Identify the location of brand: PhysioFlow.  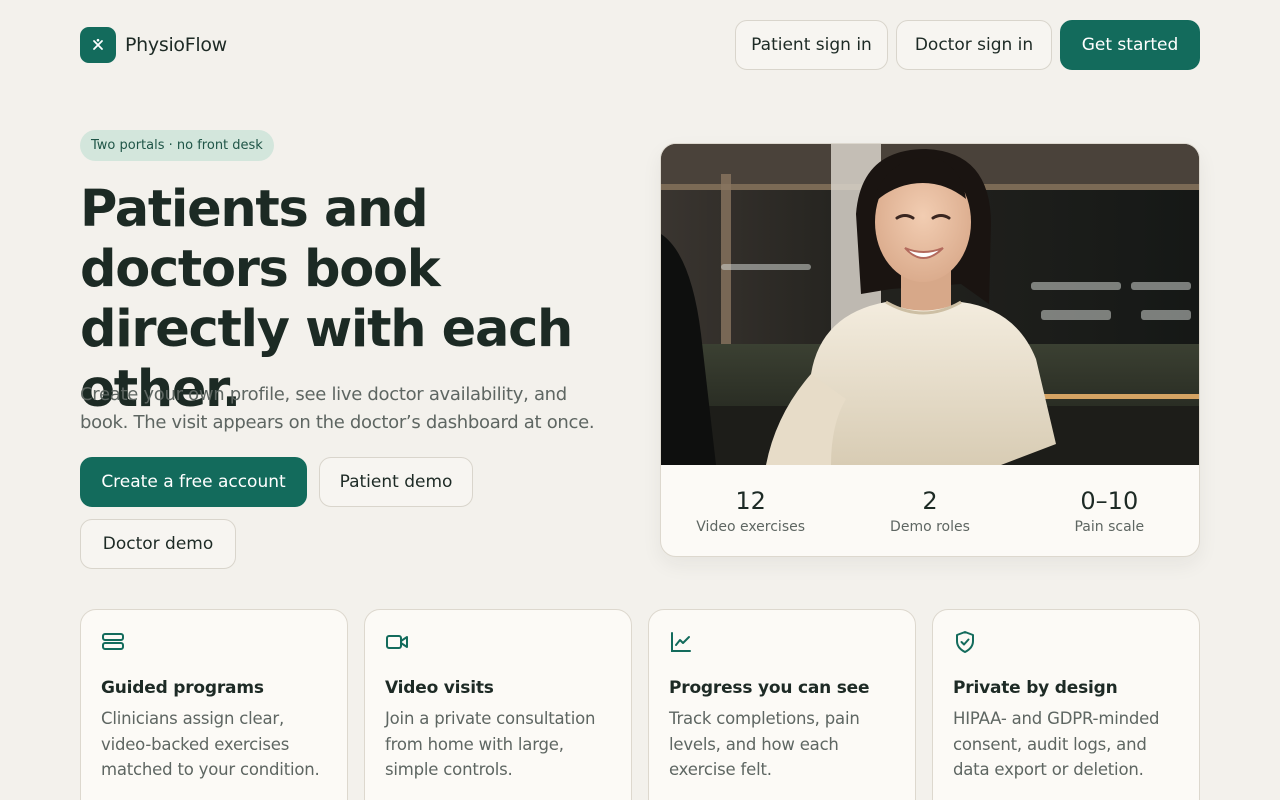
(153, 45).